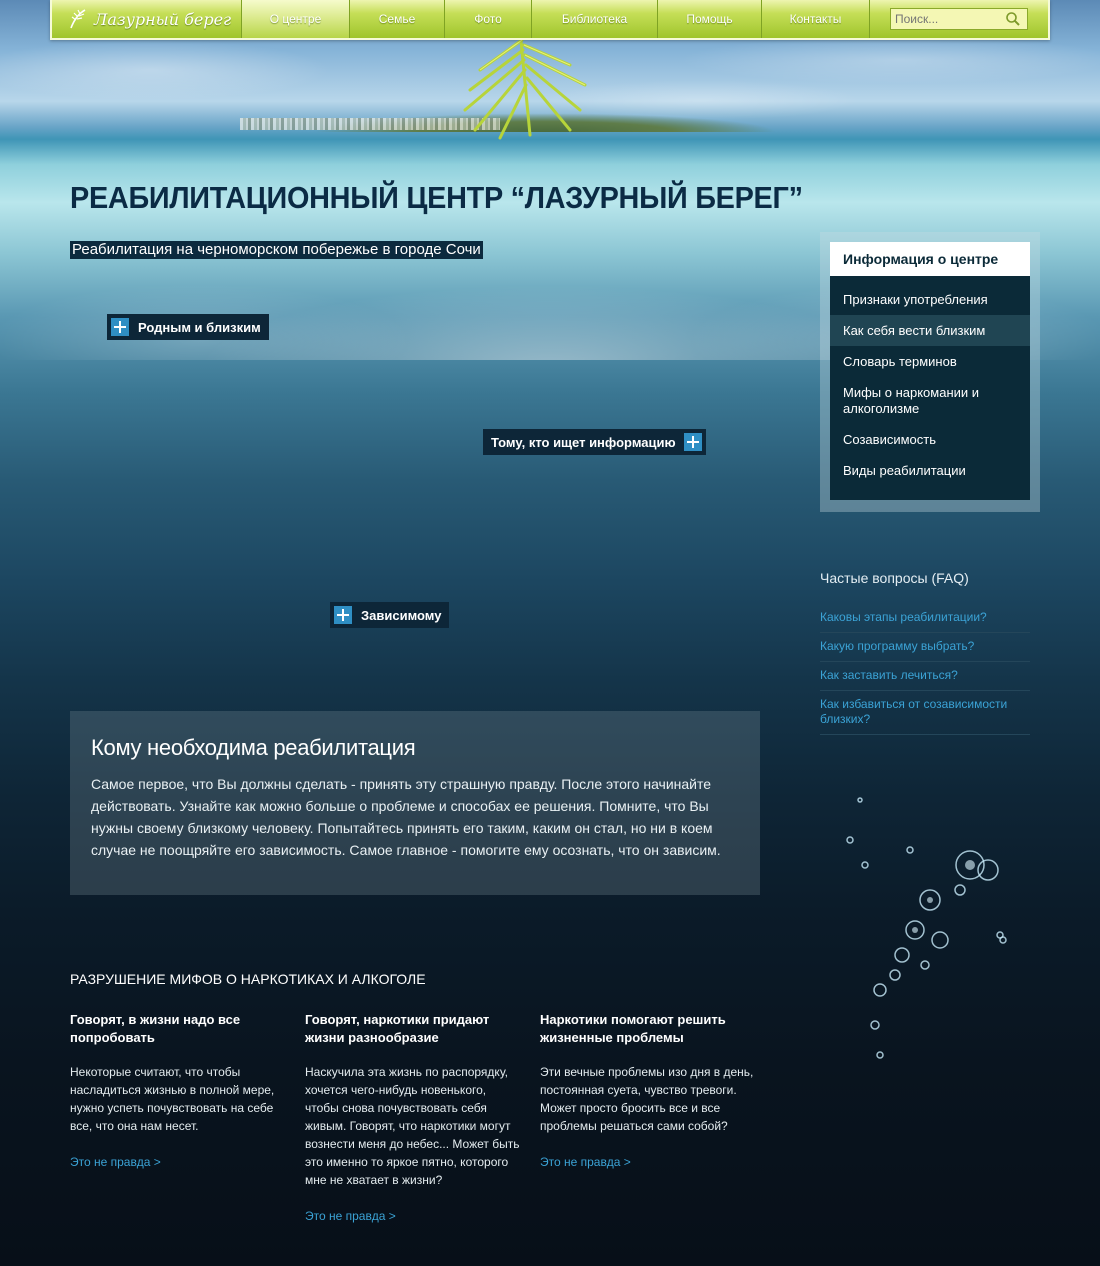 The image size is (1100, 1266). What do you see at coordinates (436, 197) in the screenshot?
I see `page-title: РЕАБИЛИТАЦИОННЫЙ ЦЕНТР “ЛАЗУРНЫЙ БЕРЕГ”` at bounding box center [436, 197].